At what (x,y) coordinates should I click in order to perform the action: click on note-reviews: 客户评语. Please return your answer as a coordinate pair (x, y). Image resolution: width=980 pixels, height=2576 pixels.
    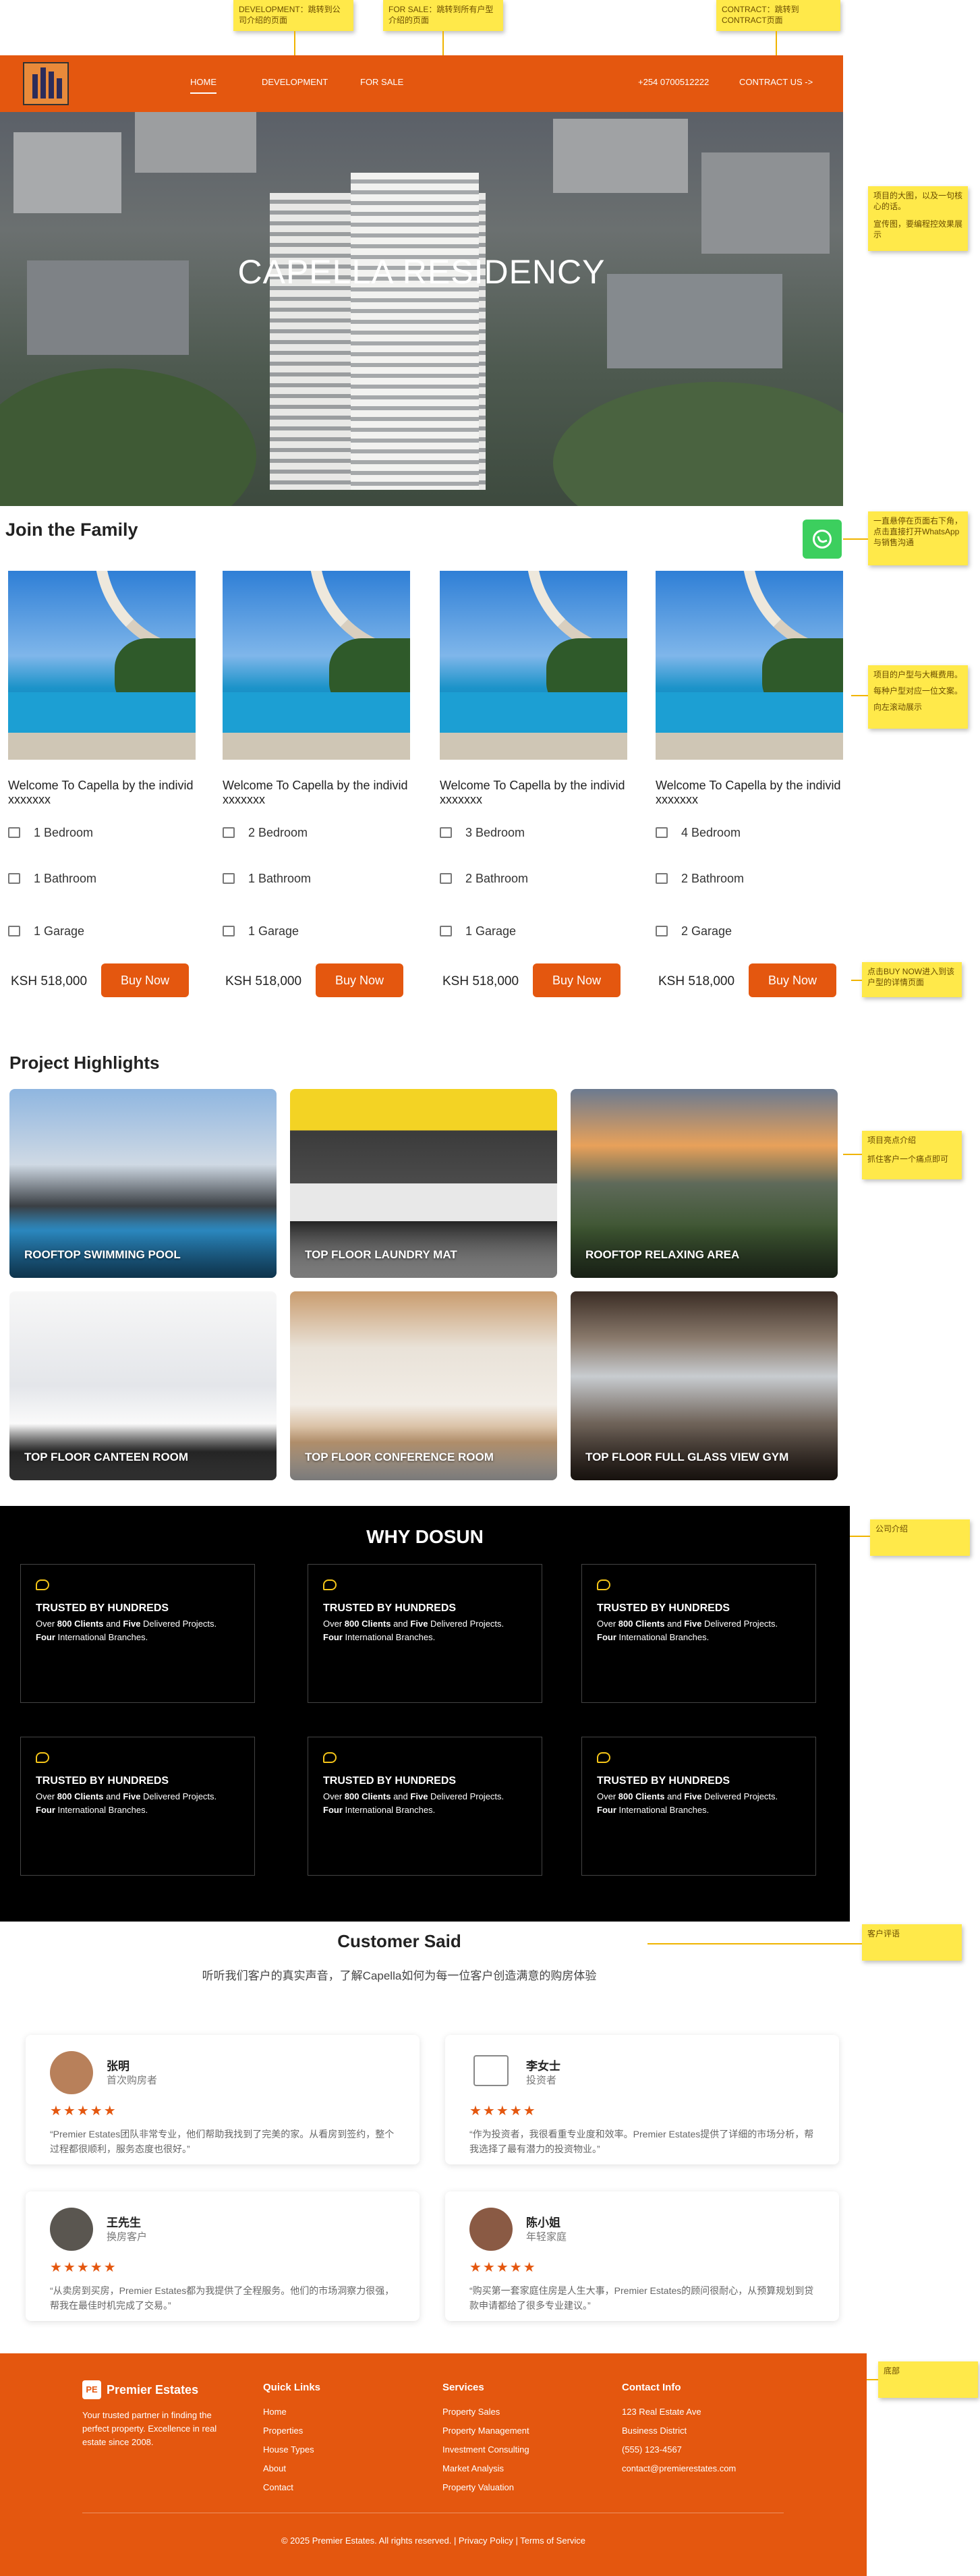
    Looking at the image, I should click on (912, 1942).